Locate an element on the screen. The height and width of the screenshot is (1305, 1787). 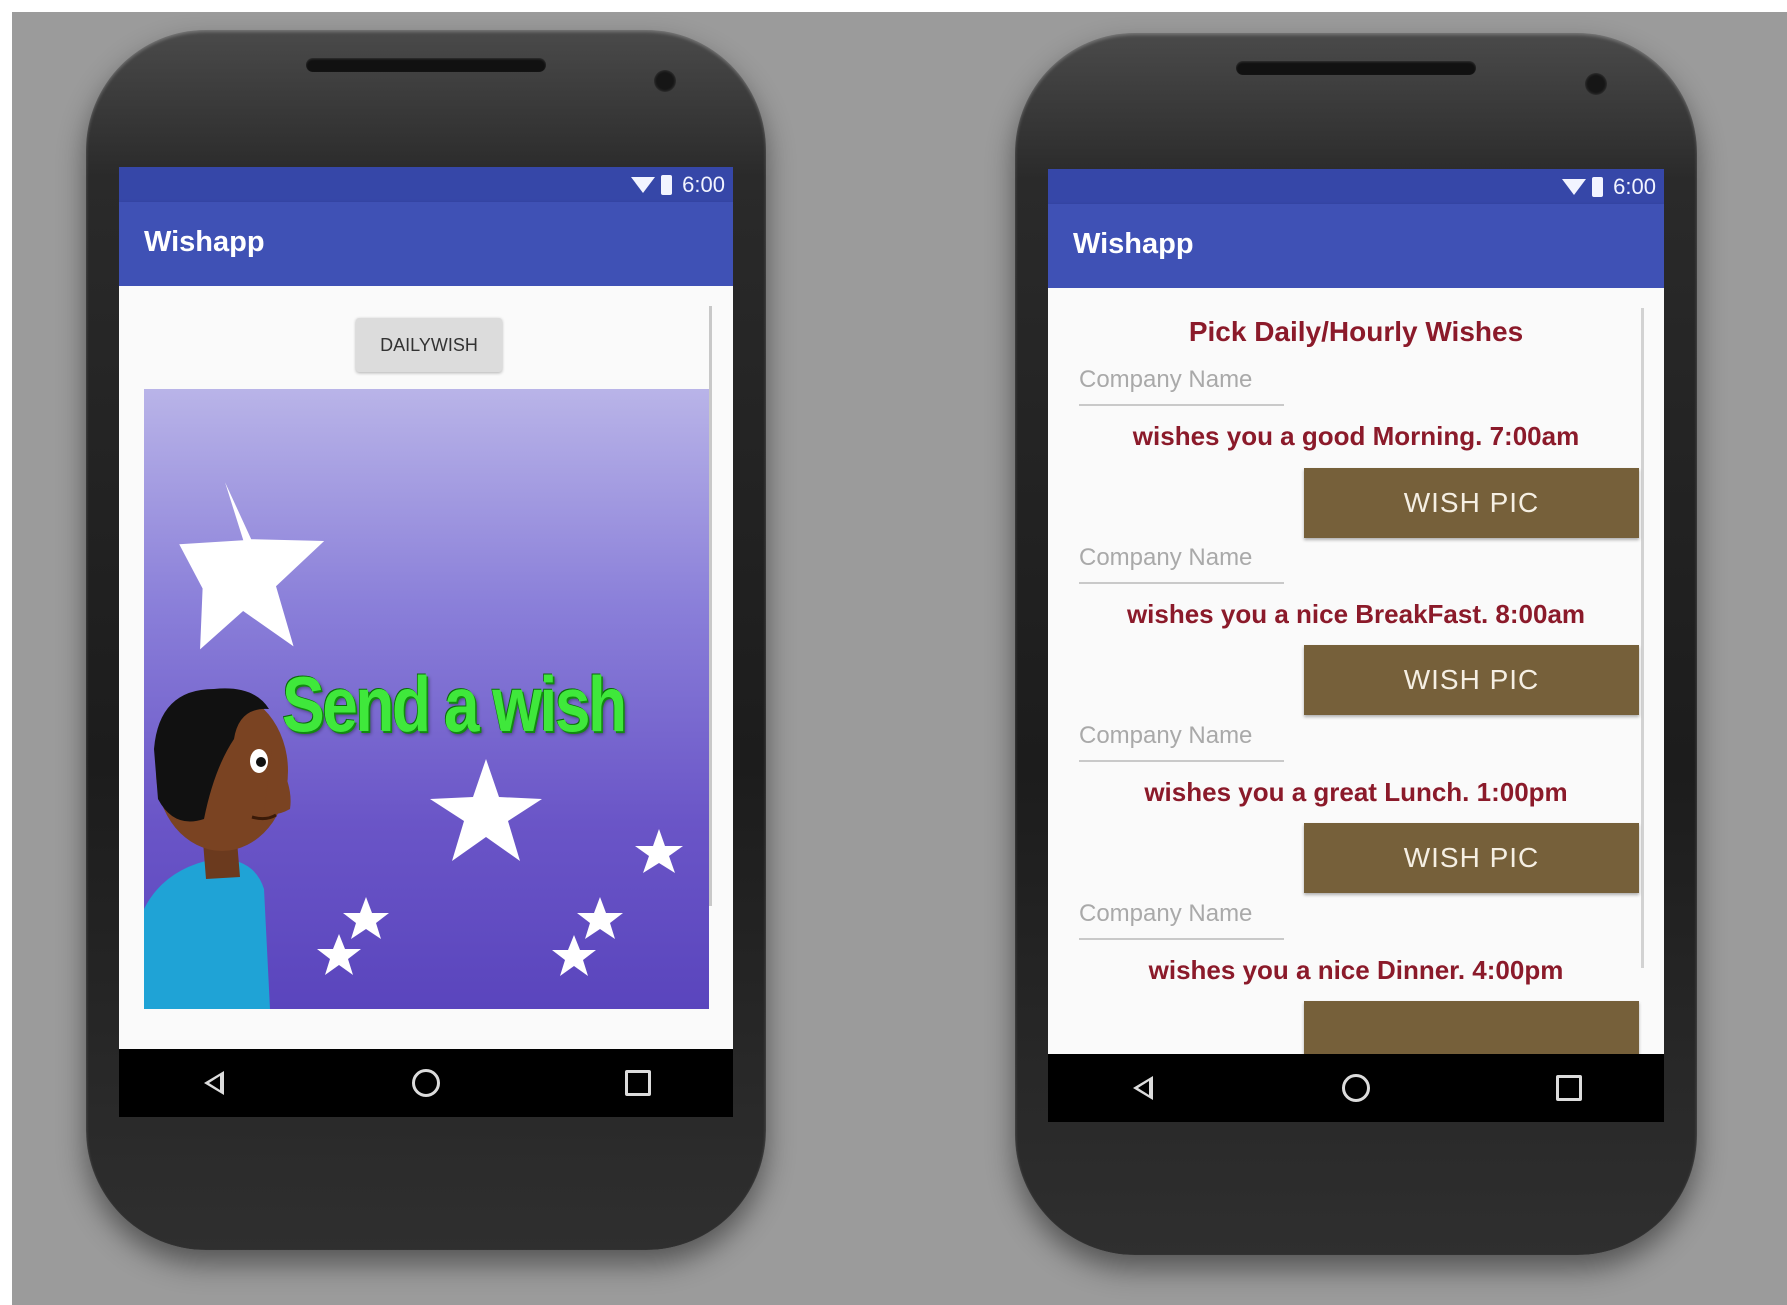
send-a-wish-text: Send a wish is located at coordinates (454, 704).